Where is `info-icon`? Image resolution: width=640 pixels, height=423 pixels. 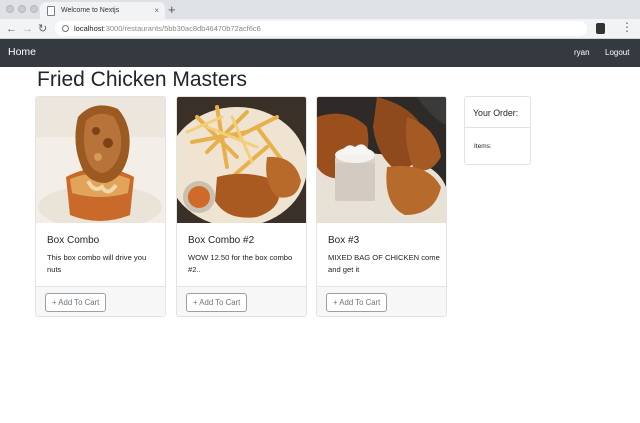
info-icon is located at coordinates (65, 28).